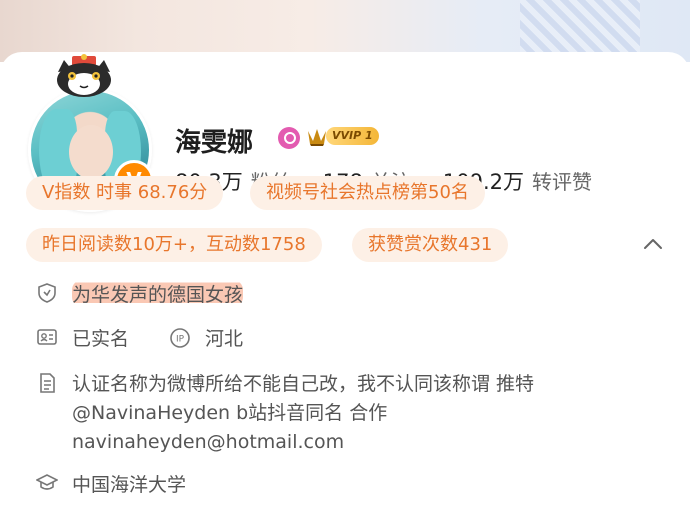 This screenshot has height=512, width=690. I want to click on vip-badge: VVIP 1, so click(342, 136).